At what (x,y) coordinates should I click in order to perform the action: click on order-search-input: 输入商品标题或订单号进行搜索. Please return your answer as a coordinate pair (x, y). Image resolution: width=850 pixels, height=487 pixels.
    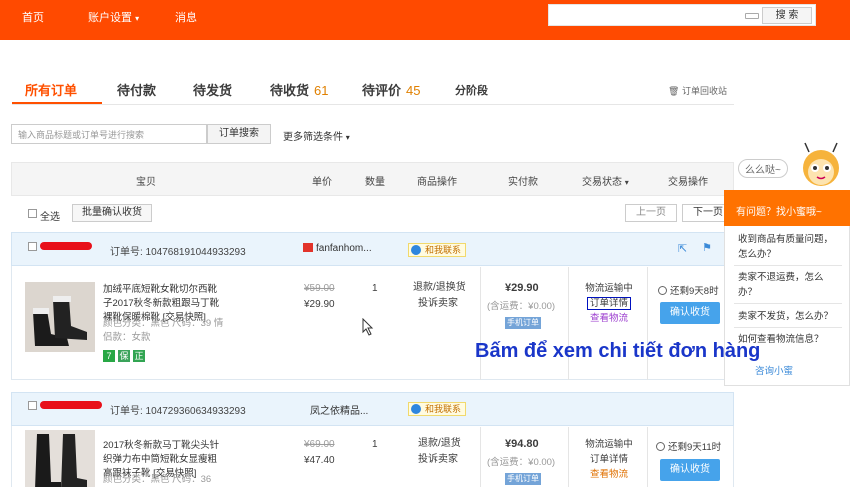
    Looking at the image, I should click on (109, 134).